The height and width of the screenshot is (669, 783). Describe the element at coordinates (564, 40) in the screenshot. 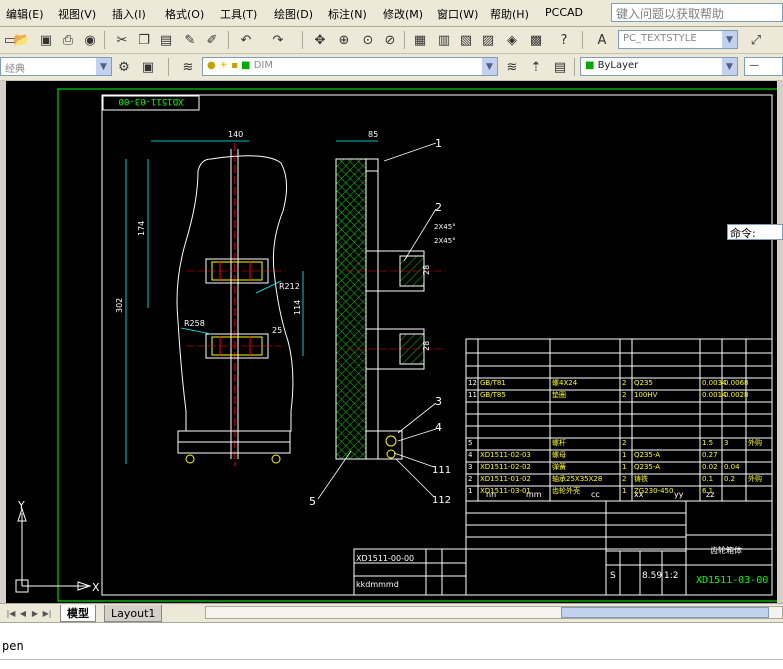

I see `help-icon: ?` at that location.